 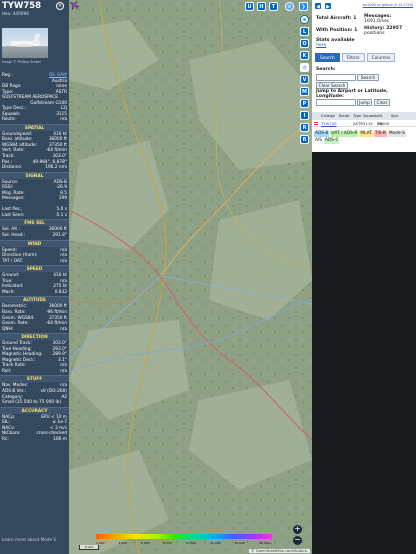 What do you see at coordinates (34, 300) in the screenshot?
I see `section-header-altitude: ALTITUDE` at bounding box center [34, 300].